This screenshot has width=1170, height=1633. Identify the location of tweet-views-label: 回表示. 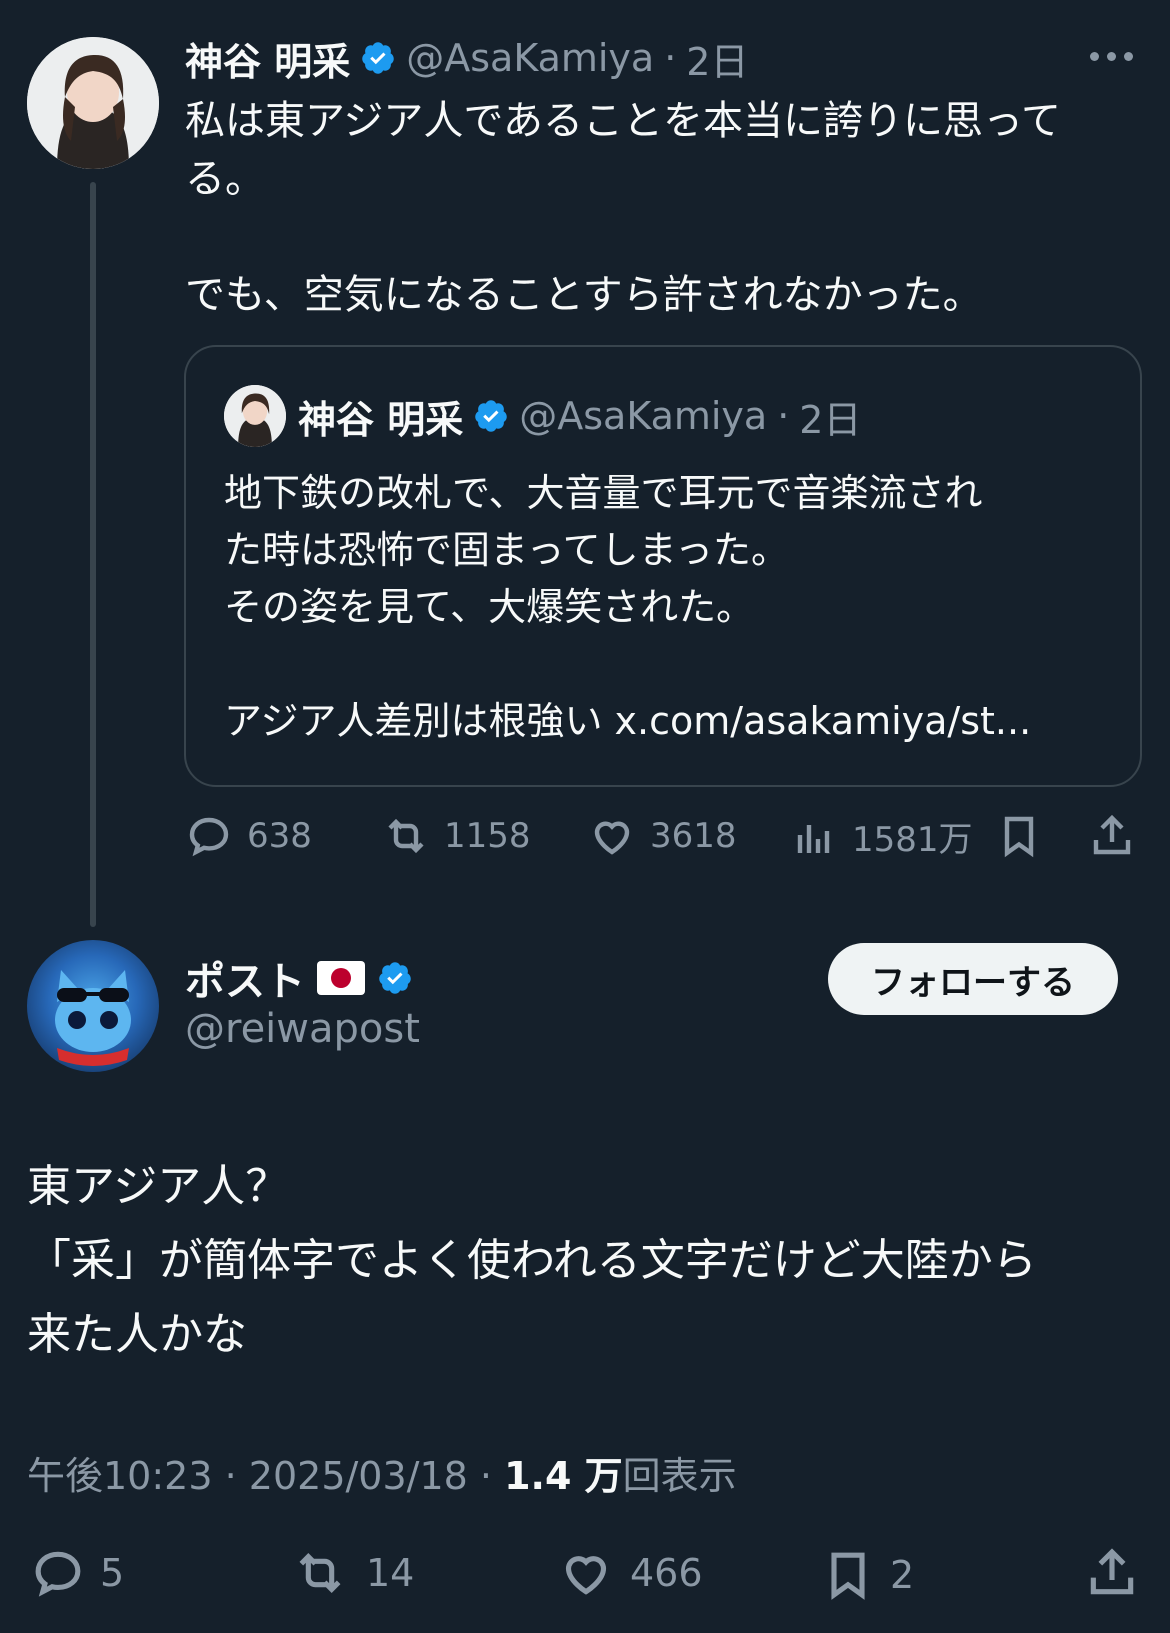
(679, 1476).